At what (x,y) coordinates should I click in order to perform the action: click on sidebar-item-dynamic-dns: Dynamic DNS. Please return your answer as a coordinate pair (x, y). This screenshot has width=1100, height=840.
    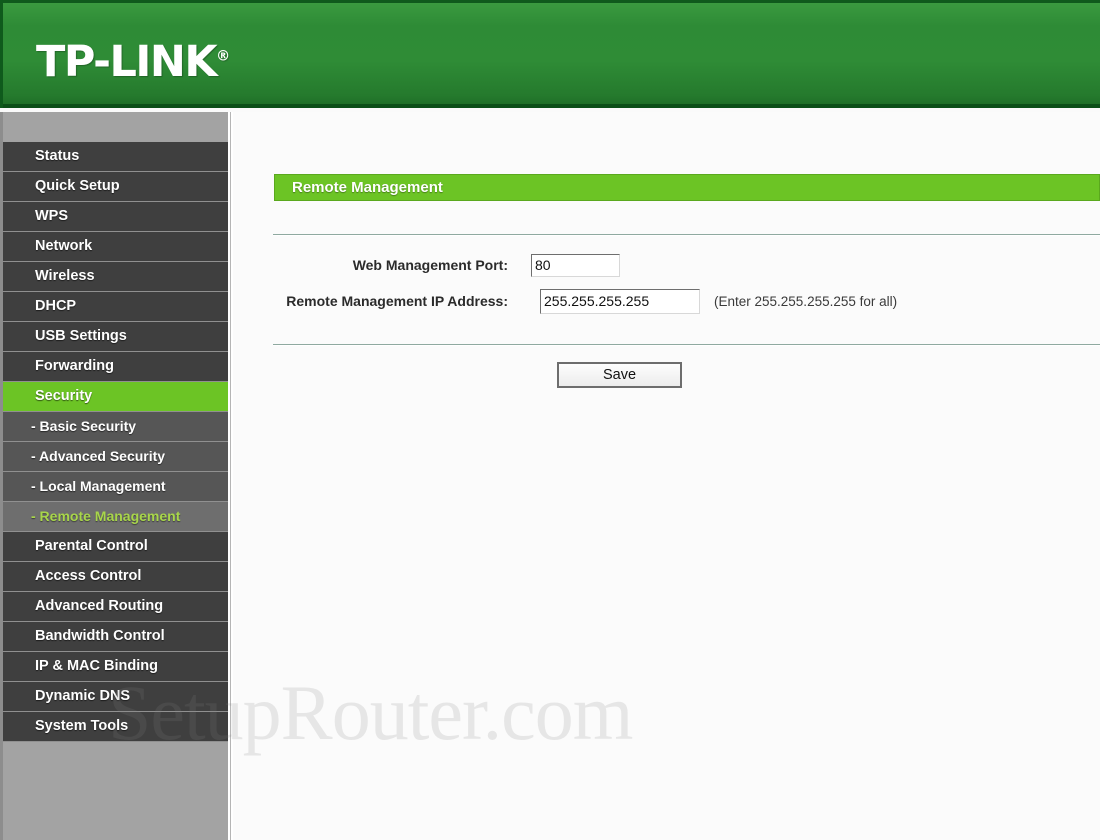
    Looking at the image, I should click on (115, 697).